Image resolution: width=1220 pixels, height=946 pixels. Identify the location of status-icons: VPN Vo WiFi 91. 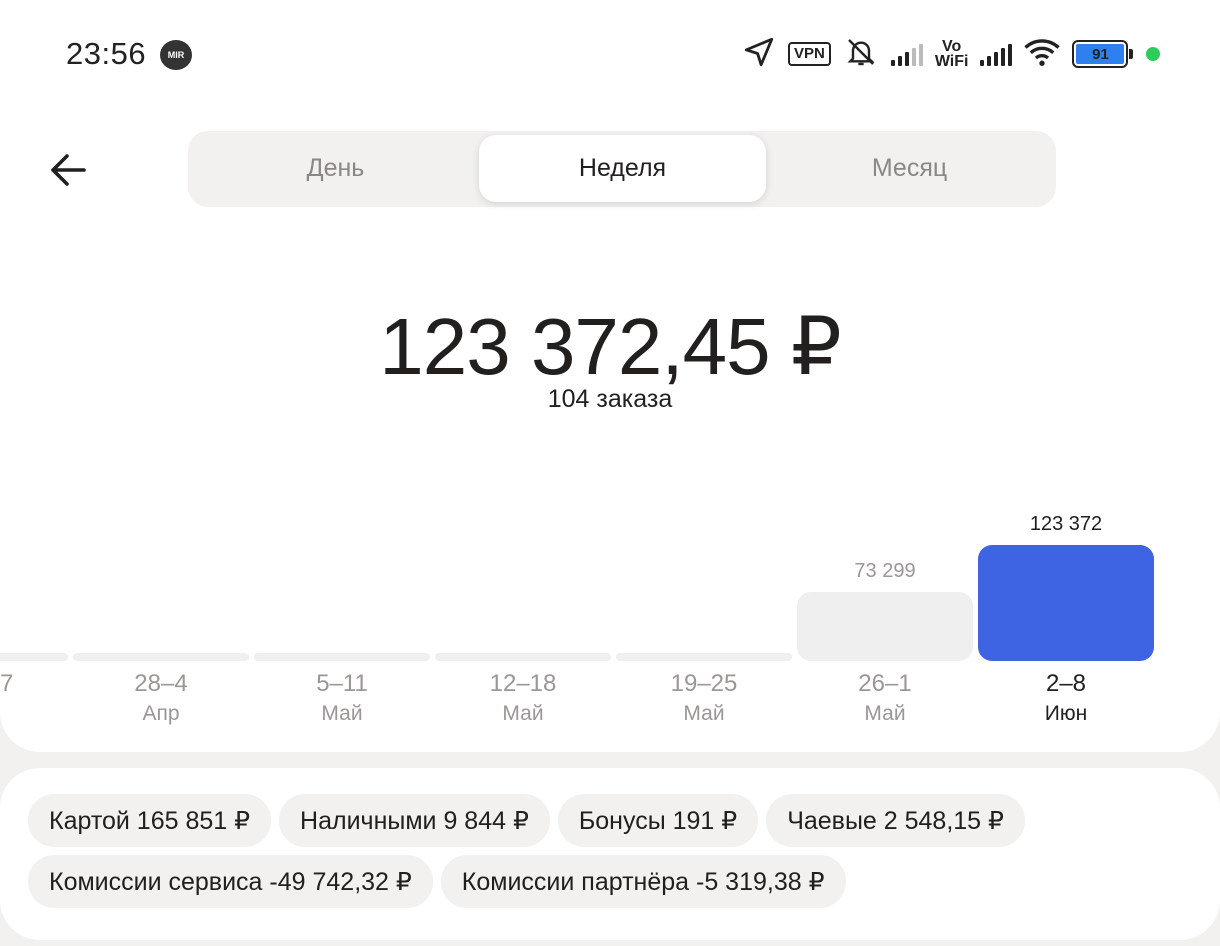
(951, 54).